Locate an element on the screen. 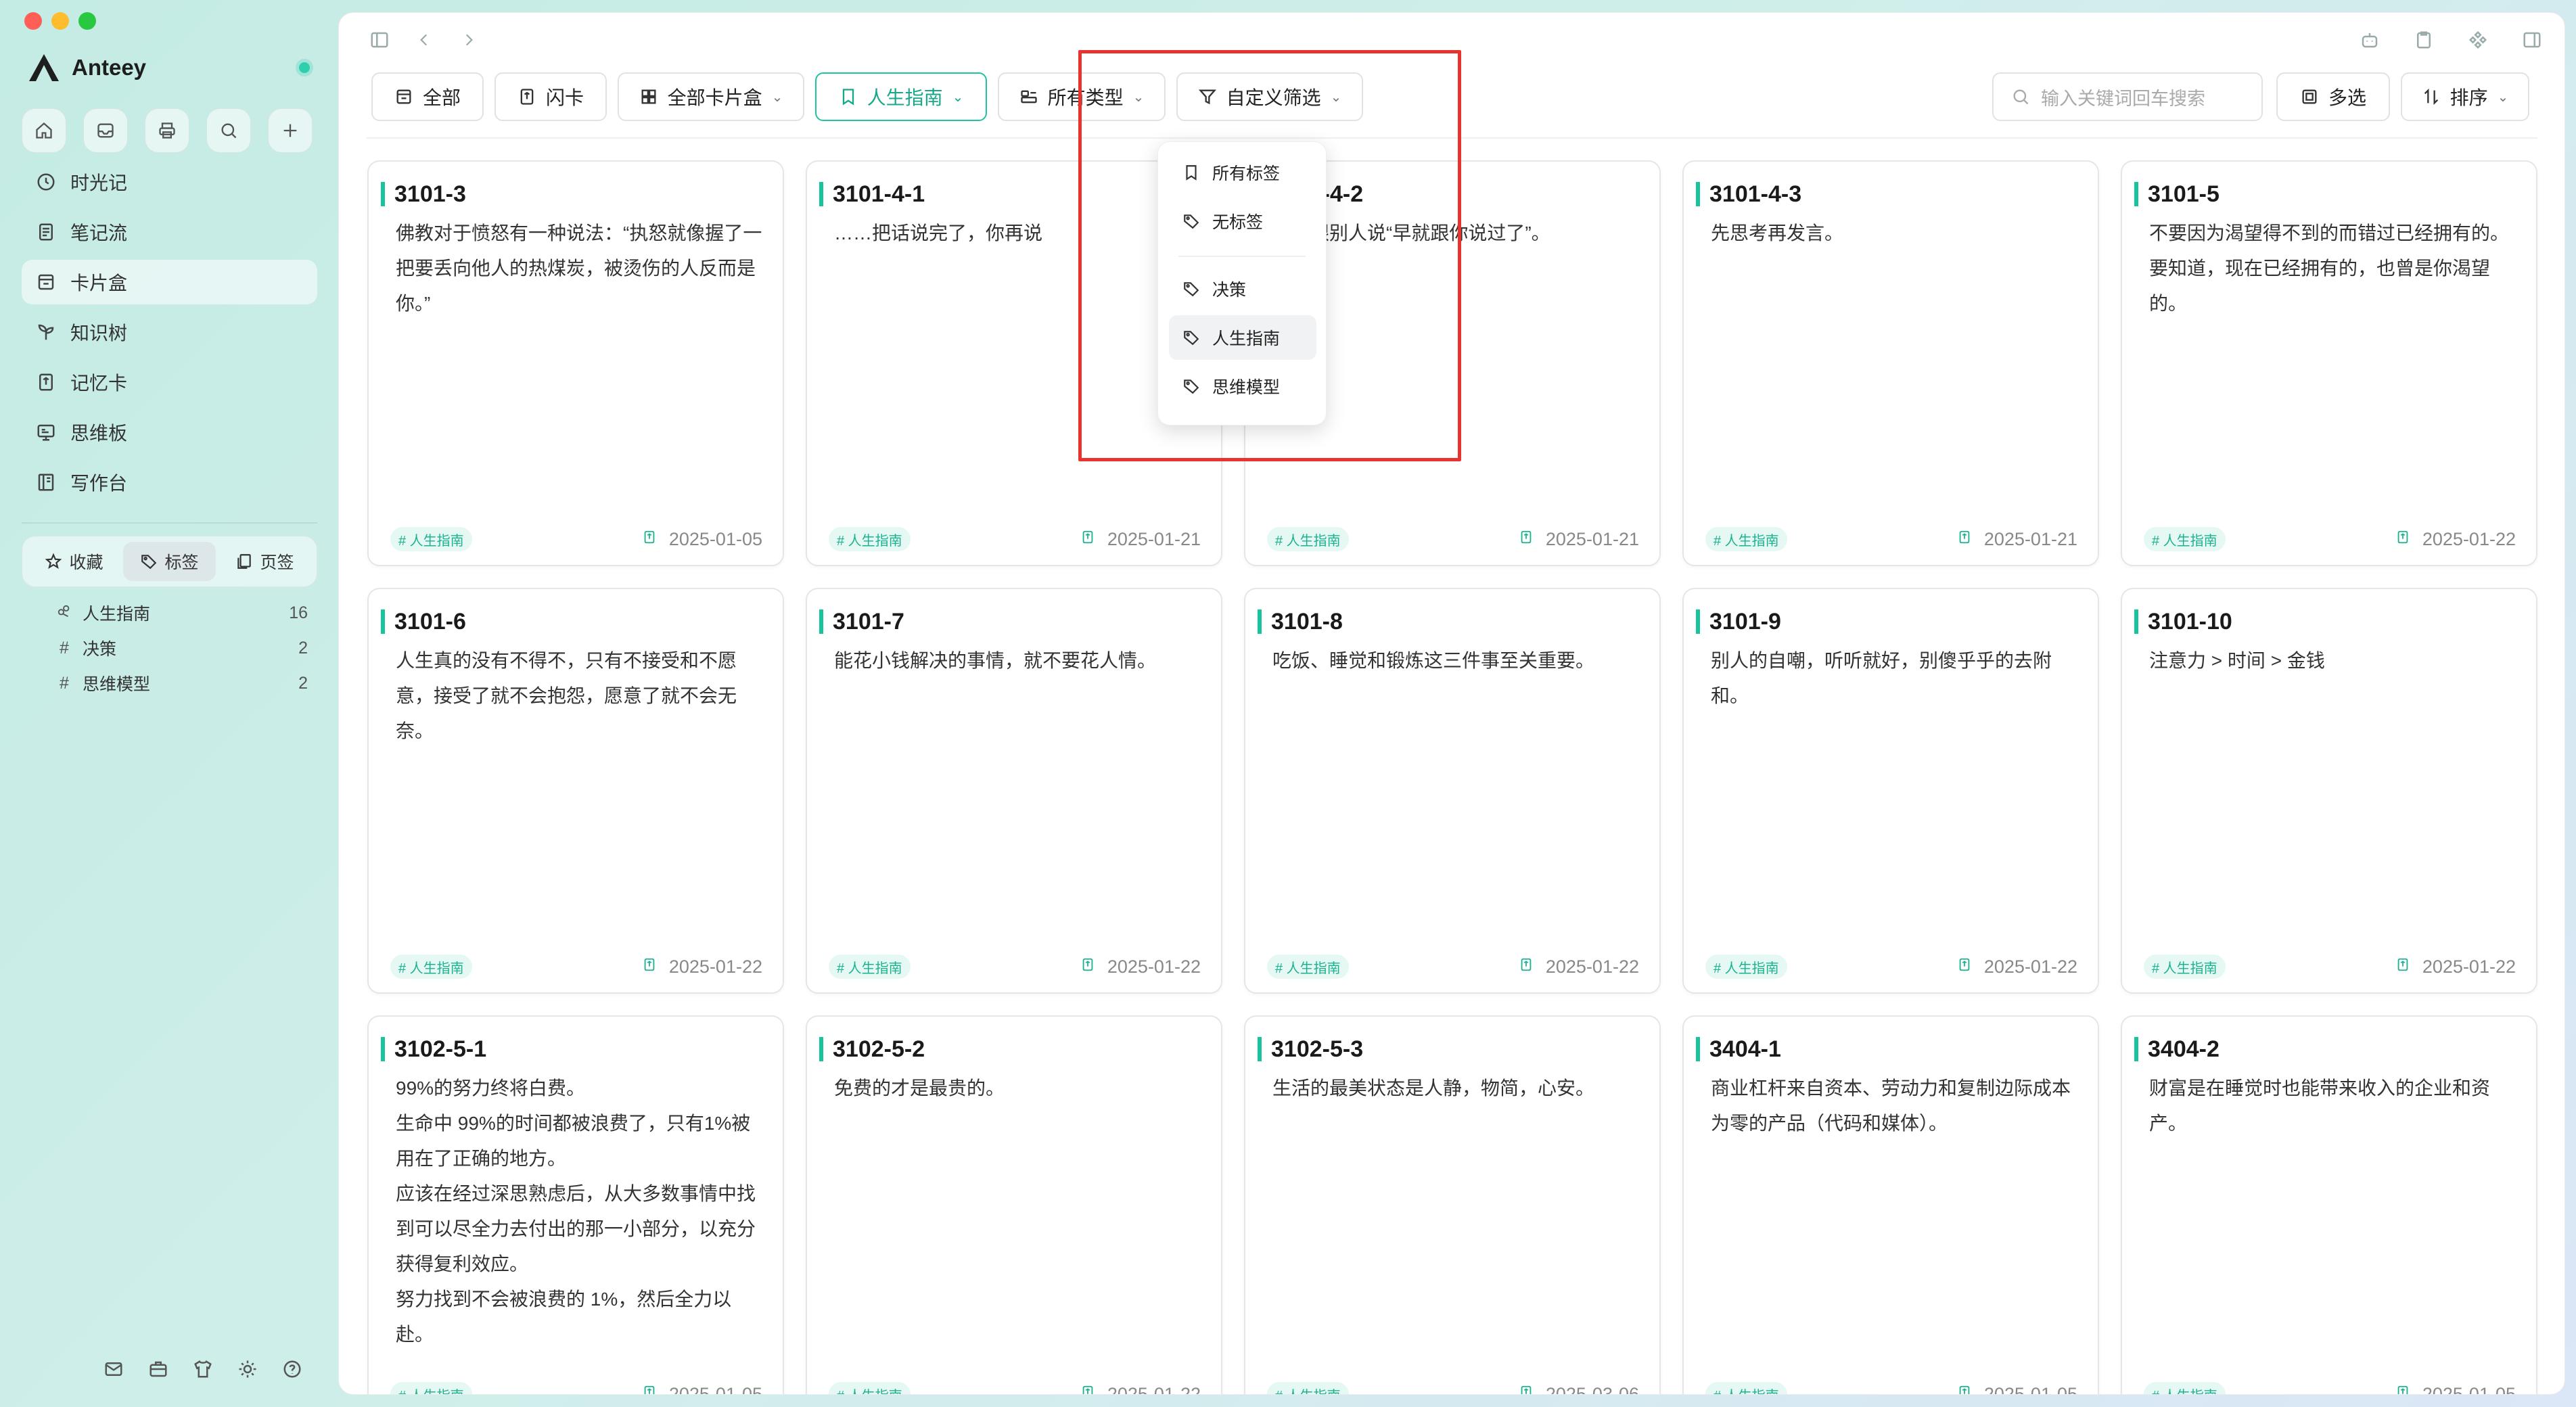 The height and width of the screenshot is (1407, 2576). tag-item-mental-model: # 思维模型 2 is located at coordinates (181, 684).